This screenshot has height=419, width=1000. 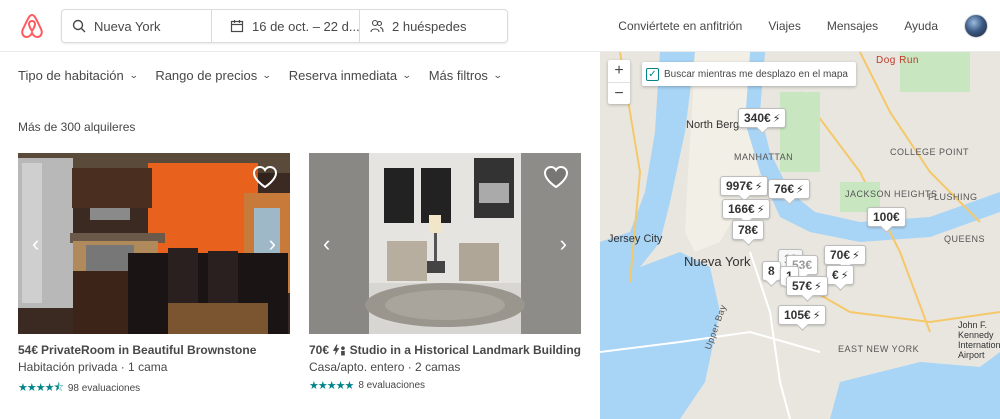 I want to click on search-as-move-label: Buscar mientras me desplazo en el mapa, so click(x=756, y=74).